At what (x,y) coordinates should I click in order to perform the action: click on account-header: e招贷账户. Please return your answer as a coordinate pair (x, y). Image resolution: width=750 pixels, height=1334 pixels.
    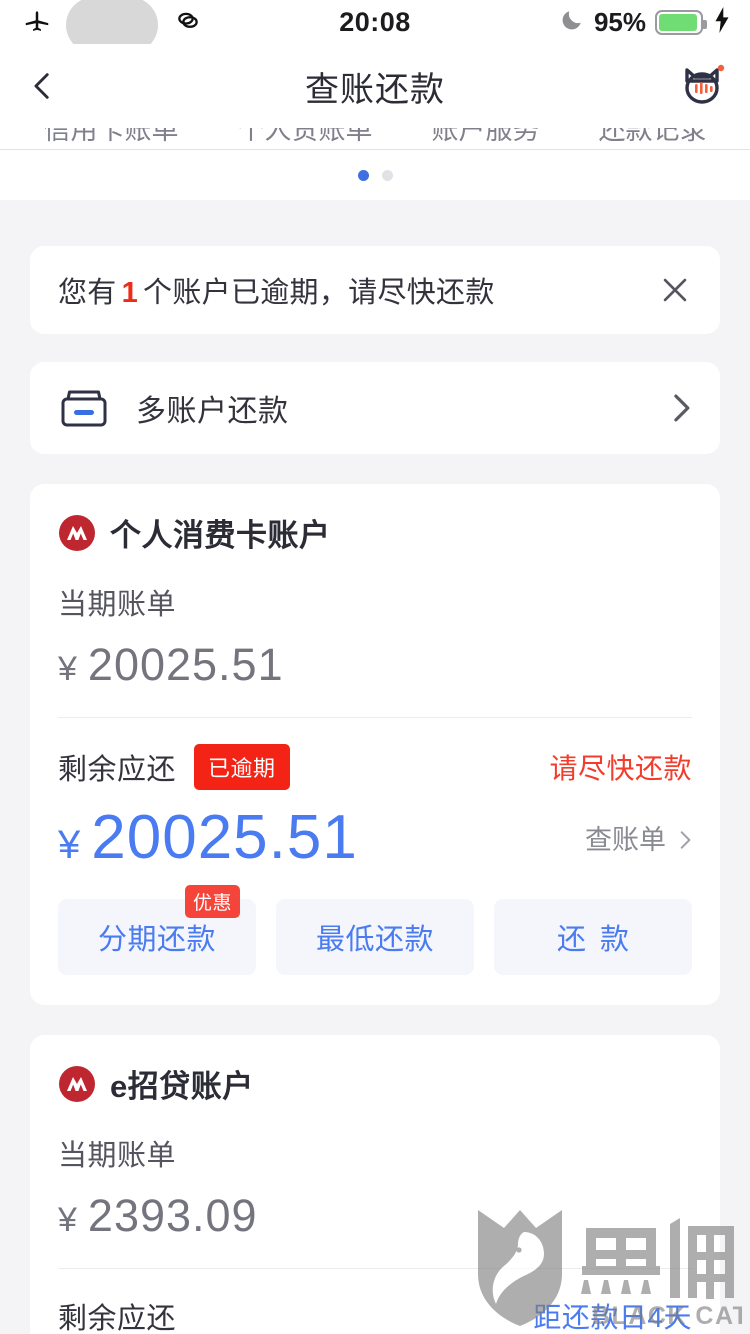
    Looking at the image, I should click on (375, 1083).